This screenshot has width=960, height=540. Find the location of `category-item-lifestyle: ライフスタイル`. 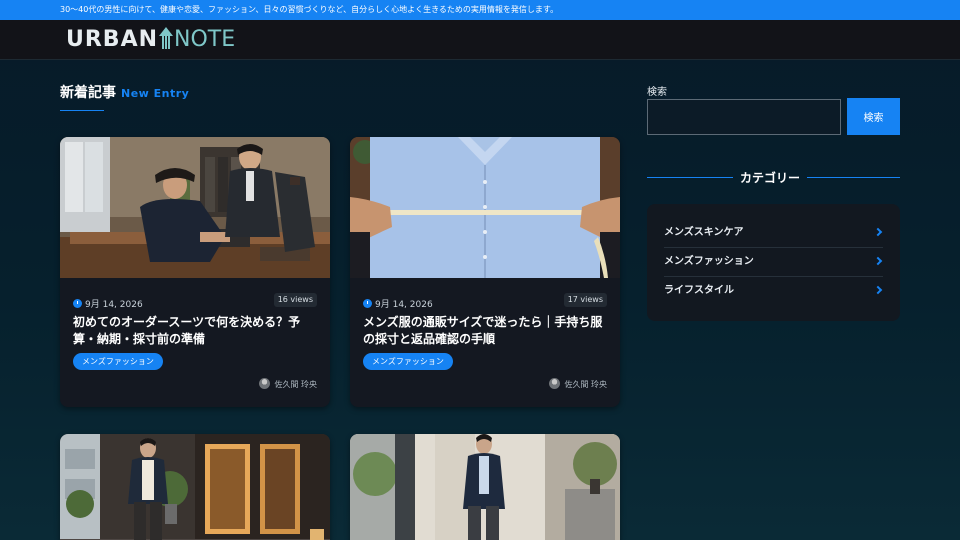

category-item-lifestyle: ライフスタイル is located at coordinates (773, 291).